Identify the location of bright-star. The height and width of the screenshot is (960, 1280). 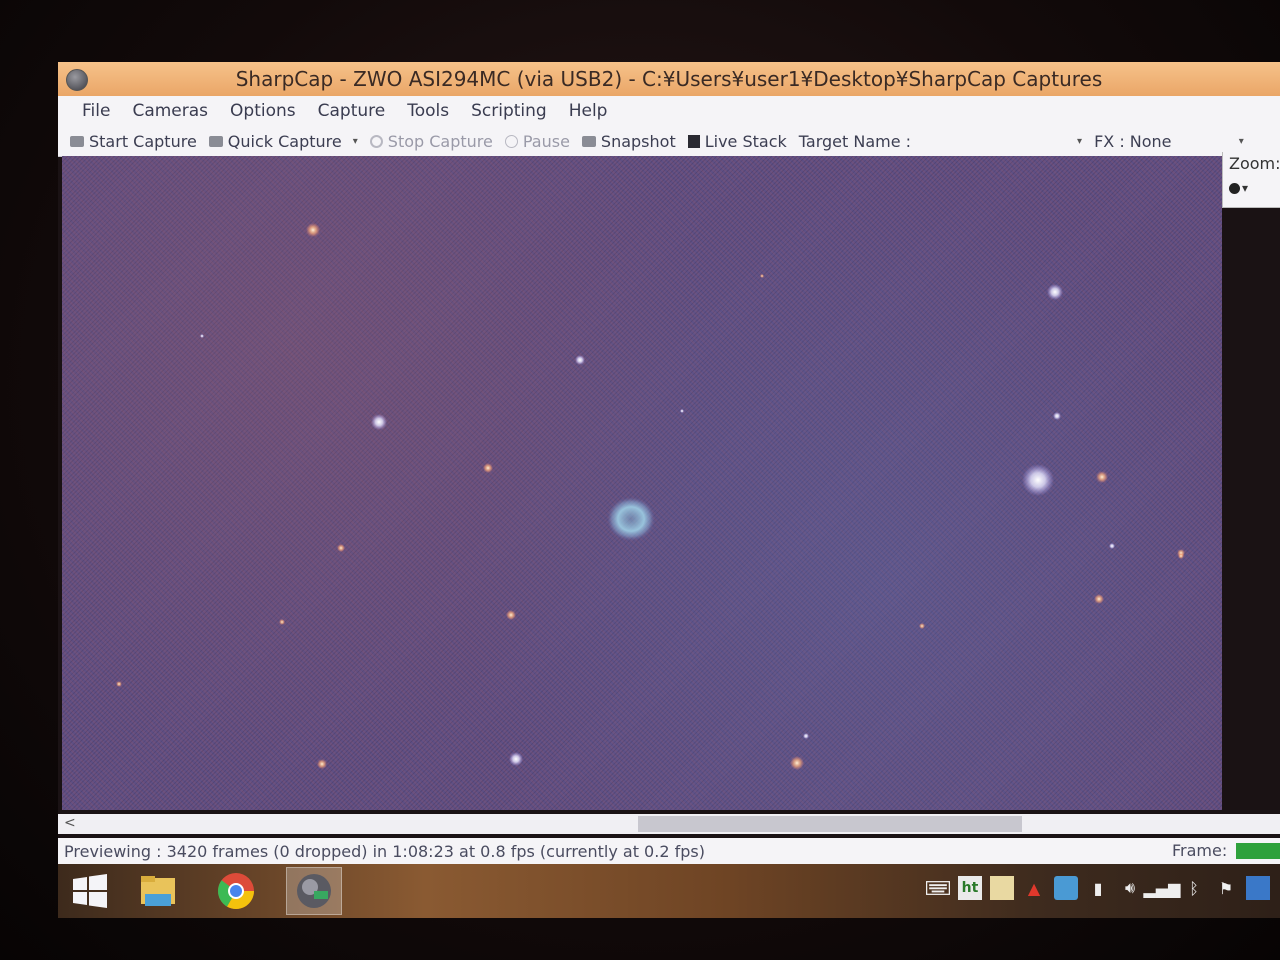
(1038, 480).